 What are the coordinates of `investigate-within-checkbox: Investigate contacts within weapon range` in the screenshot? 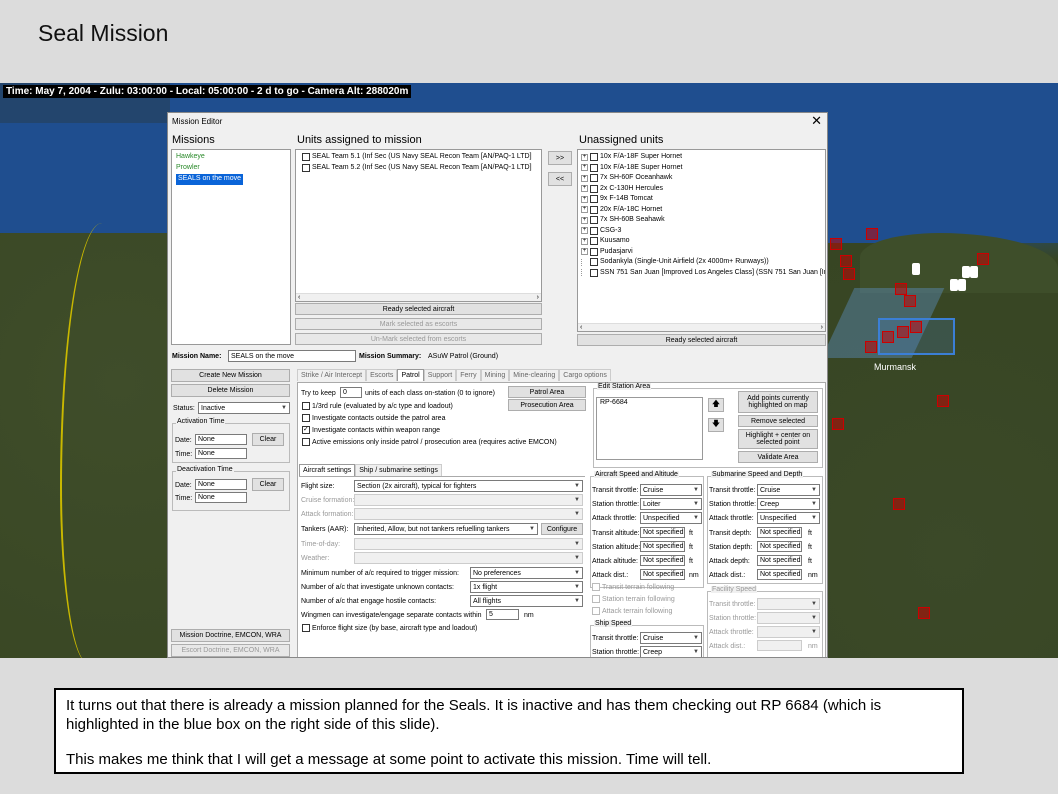 It's located at (371, 430).